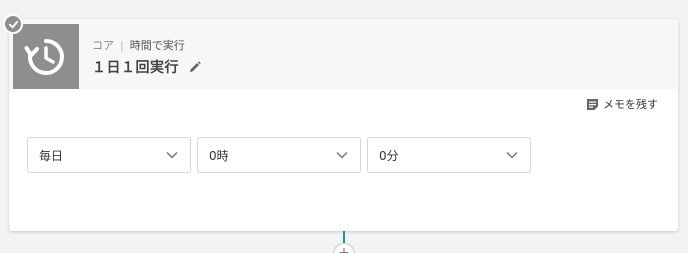 This screenshot has height=253, width=688. Describe the element at coordinates (389, 155) in the screenshot. I see `minute-value: 0分` at that location.